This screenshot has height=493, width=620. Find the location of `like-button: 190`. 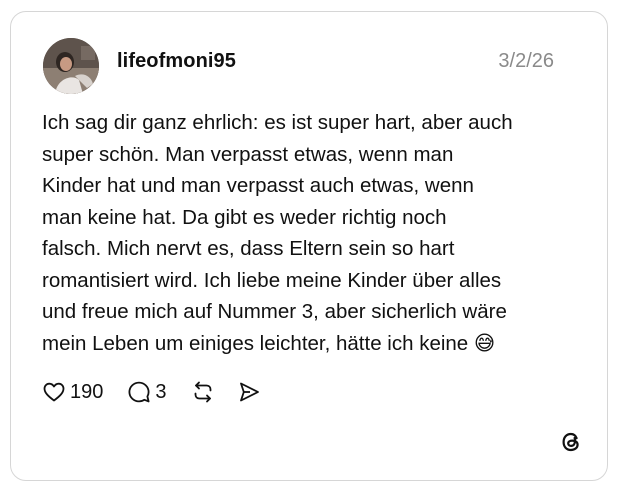

like-button: 190 is located at coordinates (72, 392).